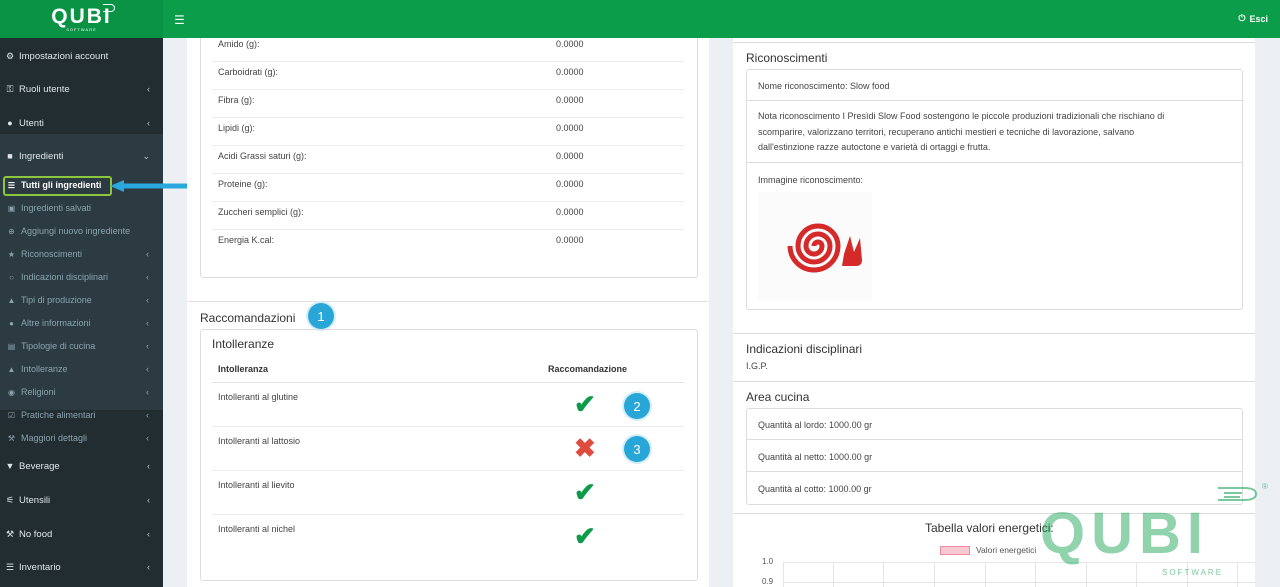 This screenshot has width=1280, height=587. What do you see at coordinates (44, 369) in the screenshot?
I see `sidebar-subitem-label: Intolleranze` at bounding box center [44, 369].